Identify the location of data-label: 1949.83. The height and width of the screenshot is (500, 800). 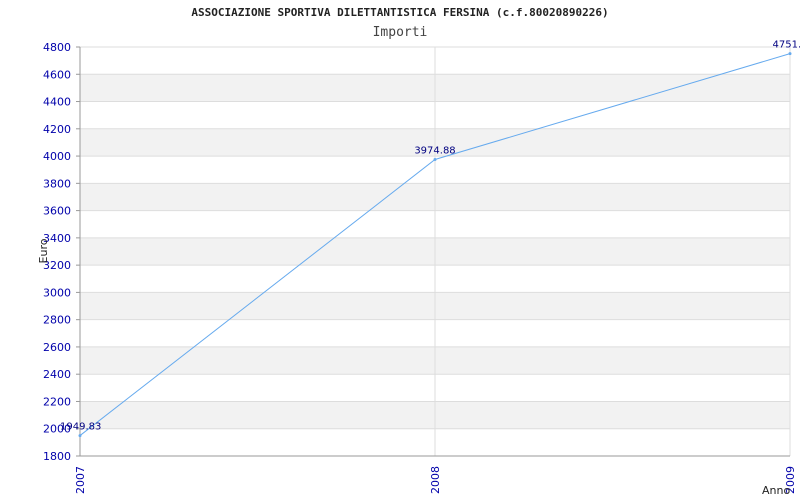
(80, 427).